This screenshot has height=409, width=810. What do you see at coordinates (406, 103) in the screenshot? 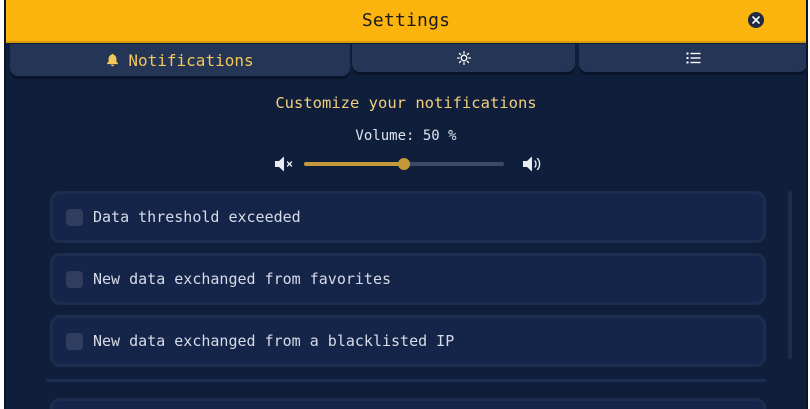
I see `notifications-heading: Customize your notifications` at bounding box center [406, 103].